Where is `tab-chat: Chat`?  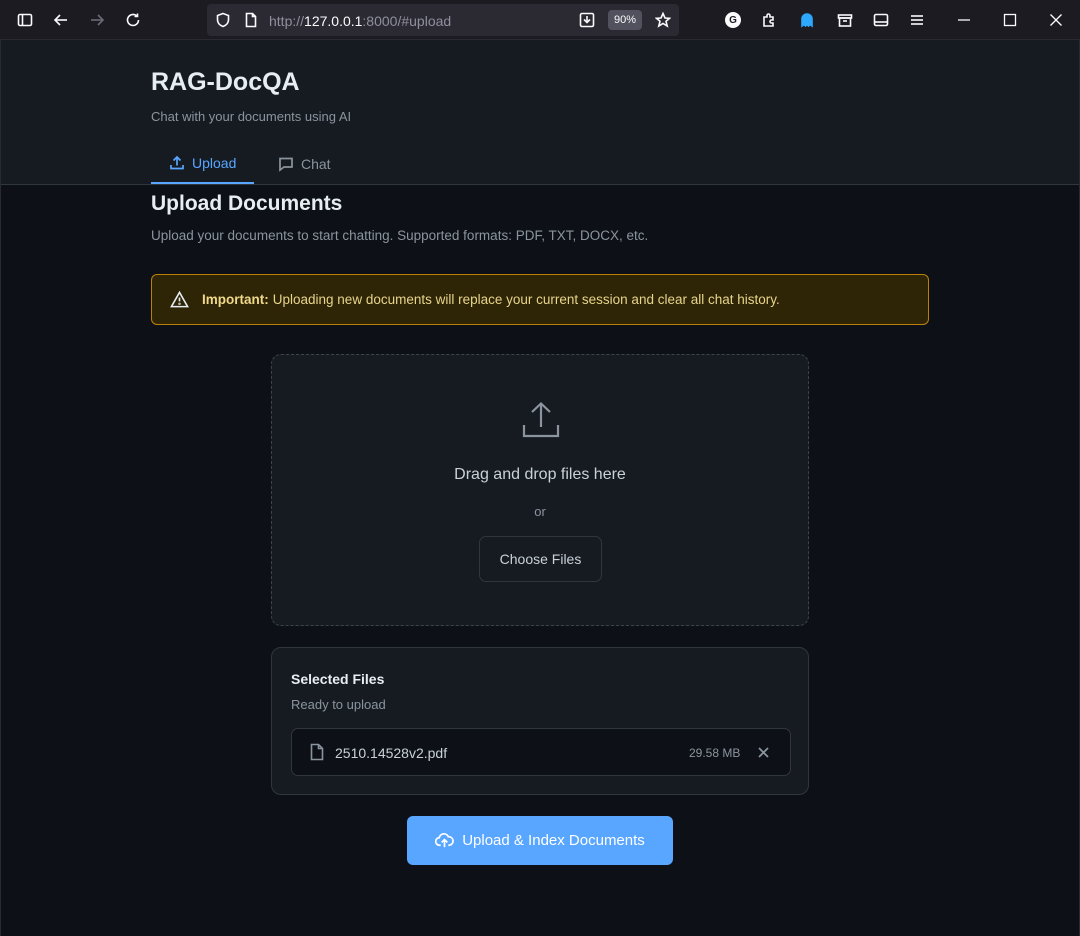
tab-chat: Chat is located at coordinates (304, 164).